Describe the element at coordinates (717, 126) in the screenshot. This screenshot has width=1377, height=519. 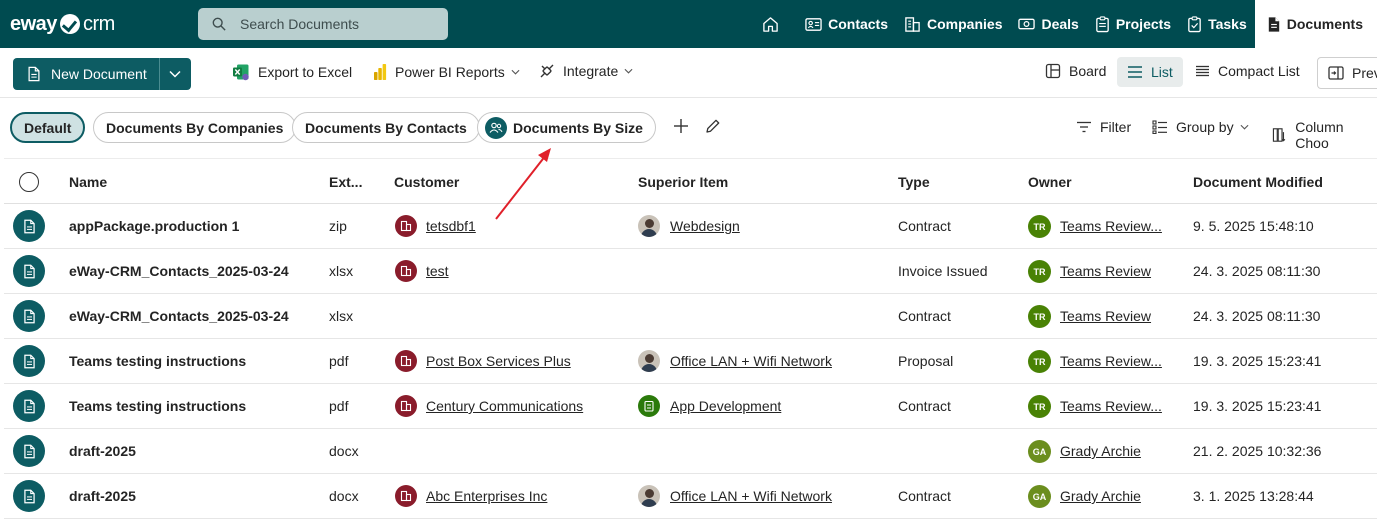
I see `edit-view-button` at that location.